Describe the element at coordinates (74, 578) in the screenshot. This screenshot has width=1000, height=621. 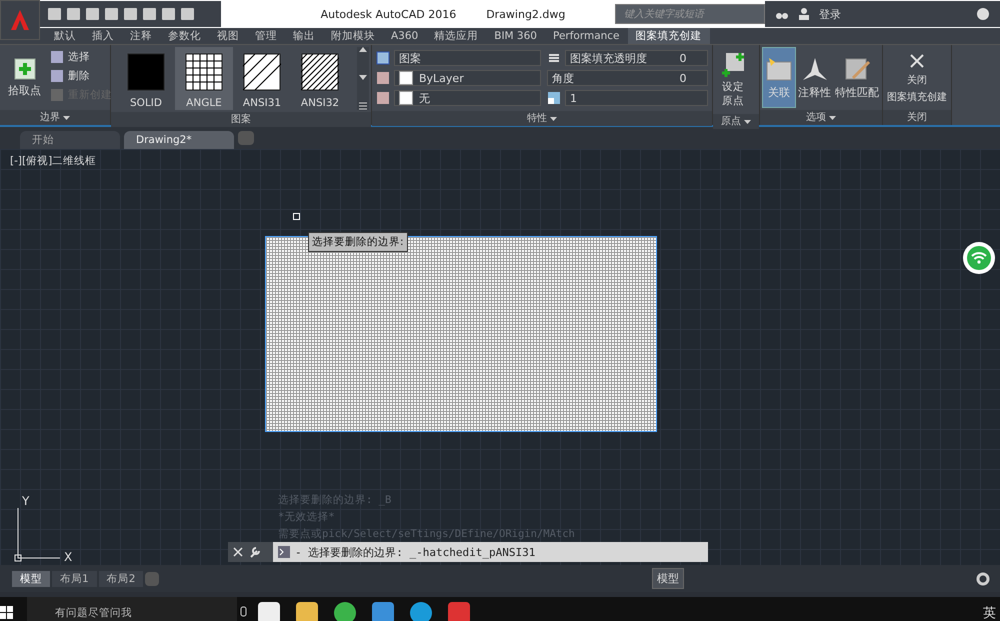
I see `layout-tab: 布局1` at that location.